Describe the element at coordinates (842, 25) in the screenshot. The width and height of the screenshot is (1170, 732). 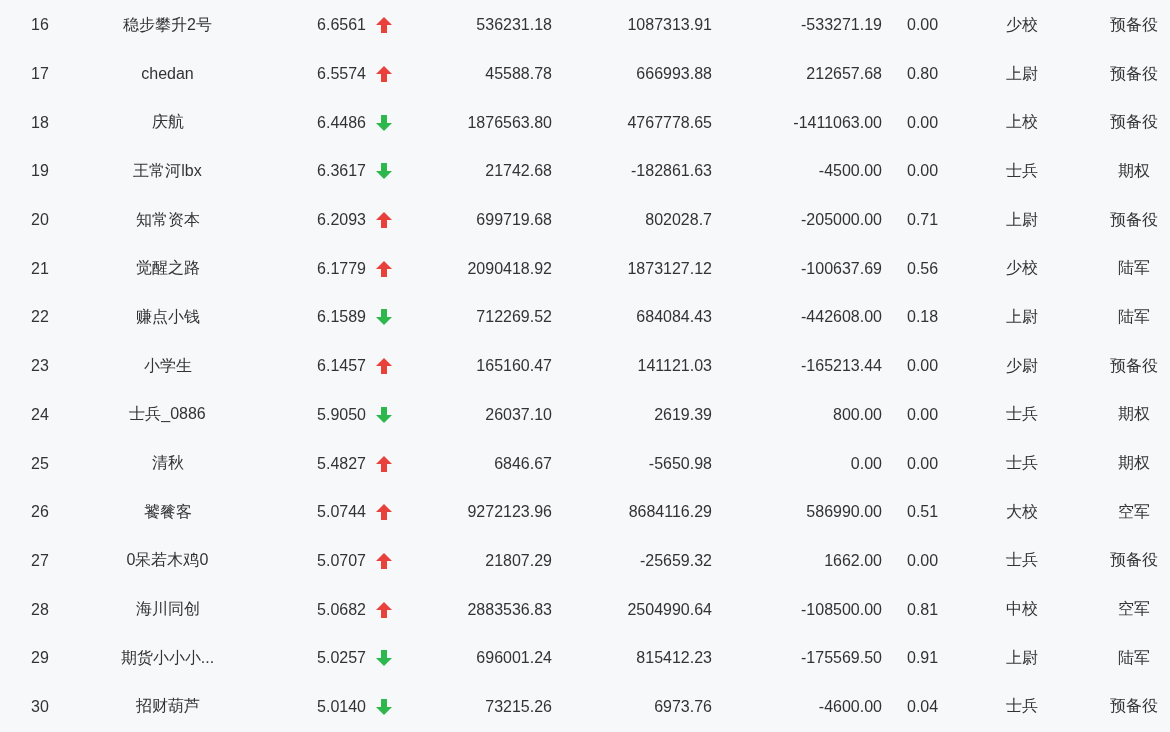
I see `table-cell-text: -533271.19` at that location.